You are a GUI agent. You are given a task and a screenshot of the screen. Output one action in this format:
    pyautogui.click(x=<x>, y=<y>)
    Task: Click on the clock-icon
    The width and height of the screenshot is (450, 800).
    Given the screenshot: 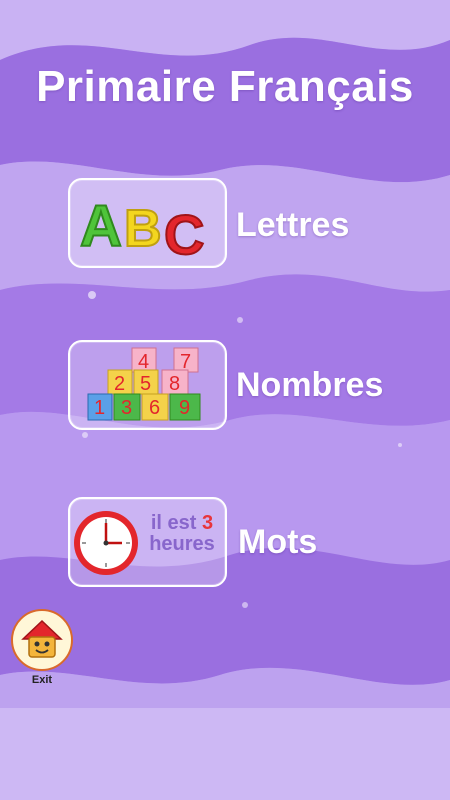 What is the action you would take?
    pyautogui.click(x=106, y=543)
    